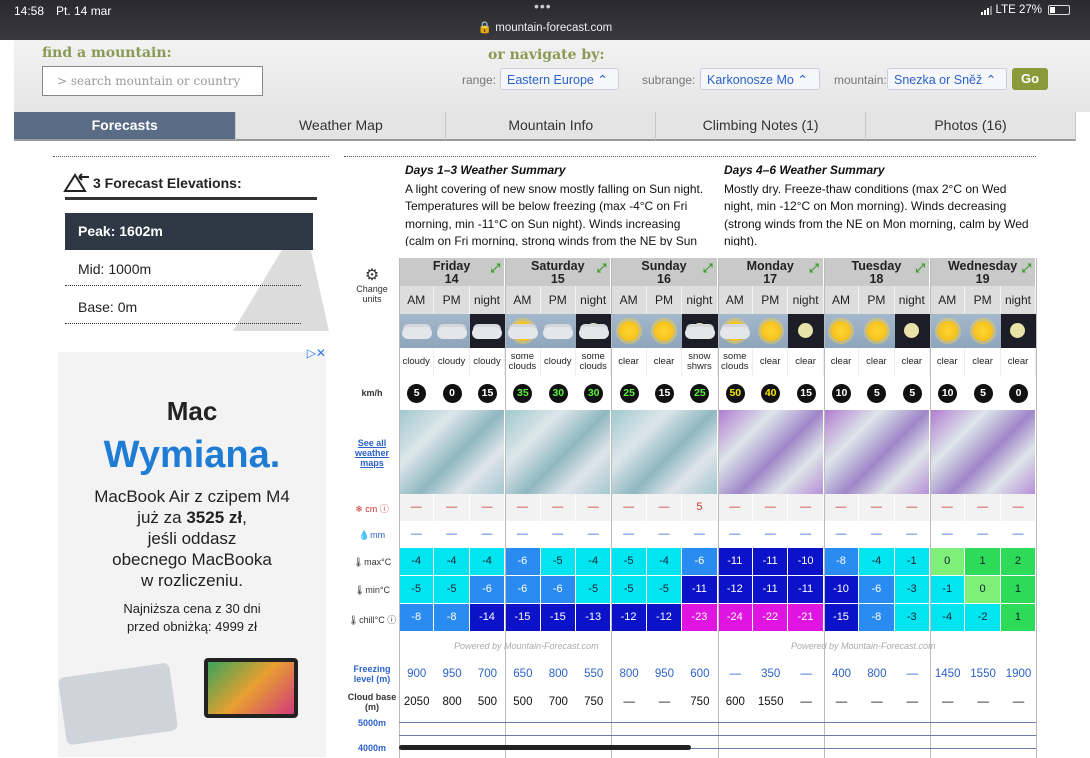 The height and width of the screenshot is (758, 1090). Describe the element at coordinates (761, 126) in the screenshot. I see `tab-climbing-notes: Climbing Notes (1)` at that location.